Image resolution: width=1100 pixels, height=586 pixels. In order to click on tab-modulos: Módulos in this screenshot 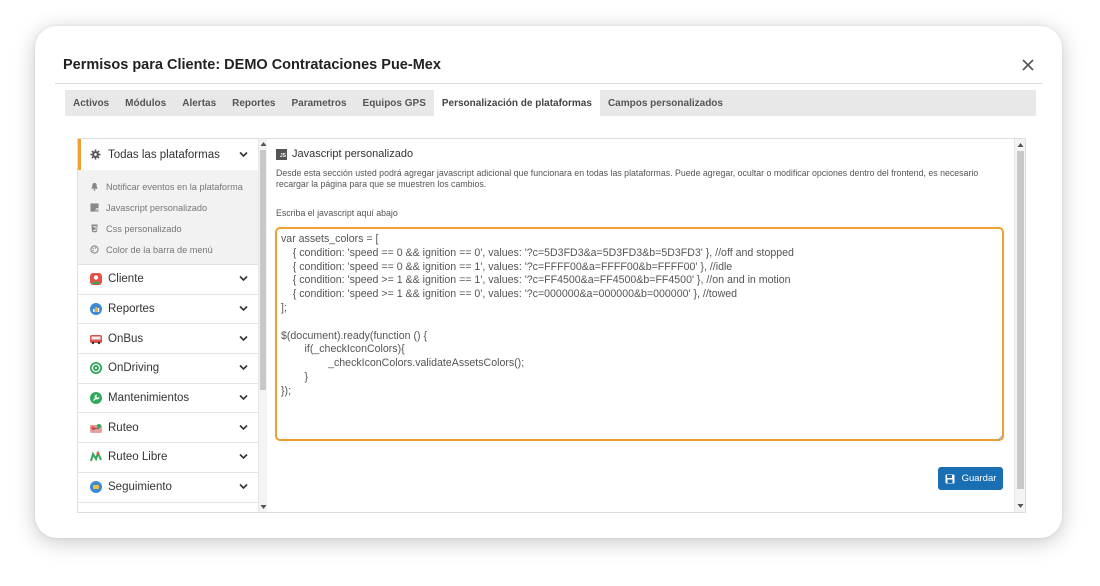, I will do `click(145, 103)`.